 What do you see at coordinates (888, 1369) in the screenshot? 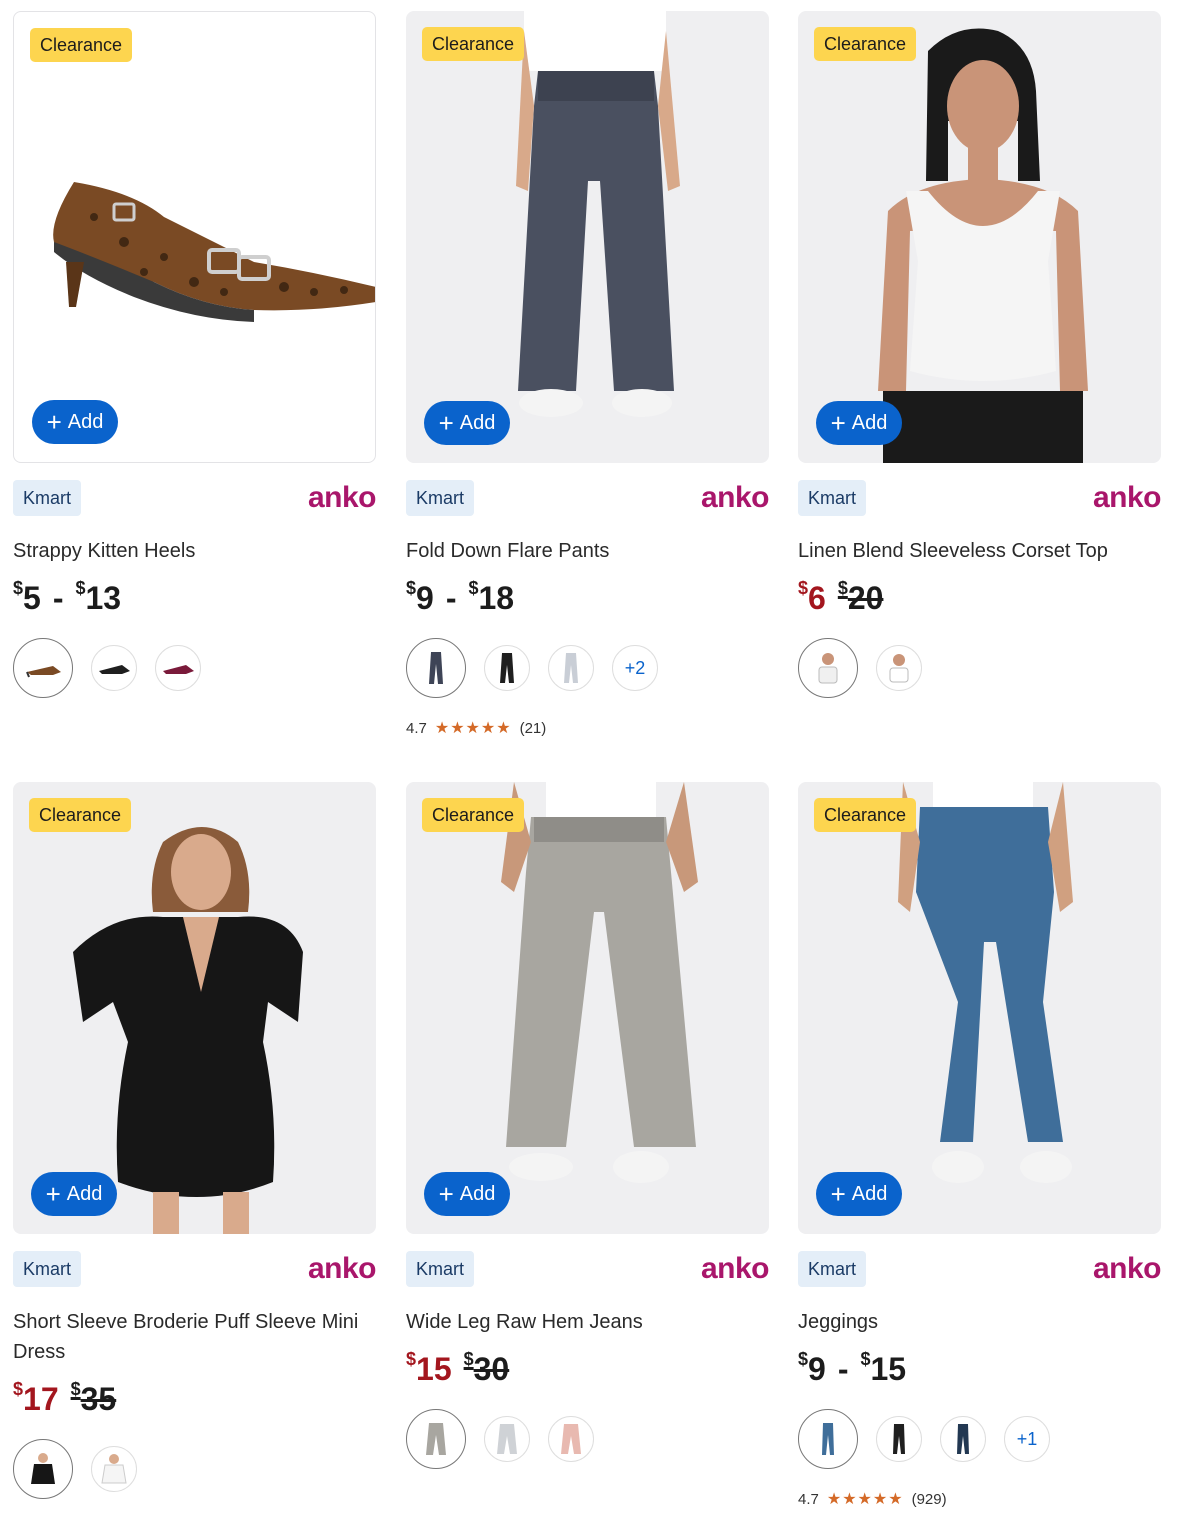
I see `price-high: 15` at bounding box center [888, 1369].